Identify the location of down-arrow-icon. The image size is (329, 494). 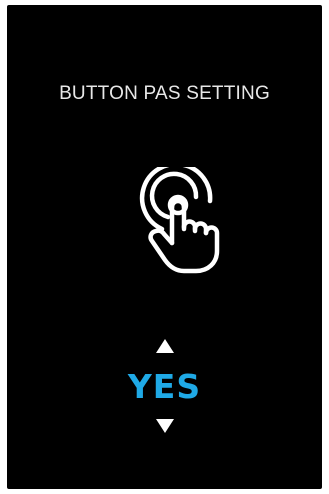
(164, 426).